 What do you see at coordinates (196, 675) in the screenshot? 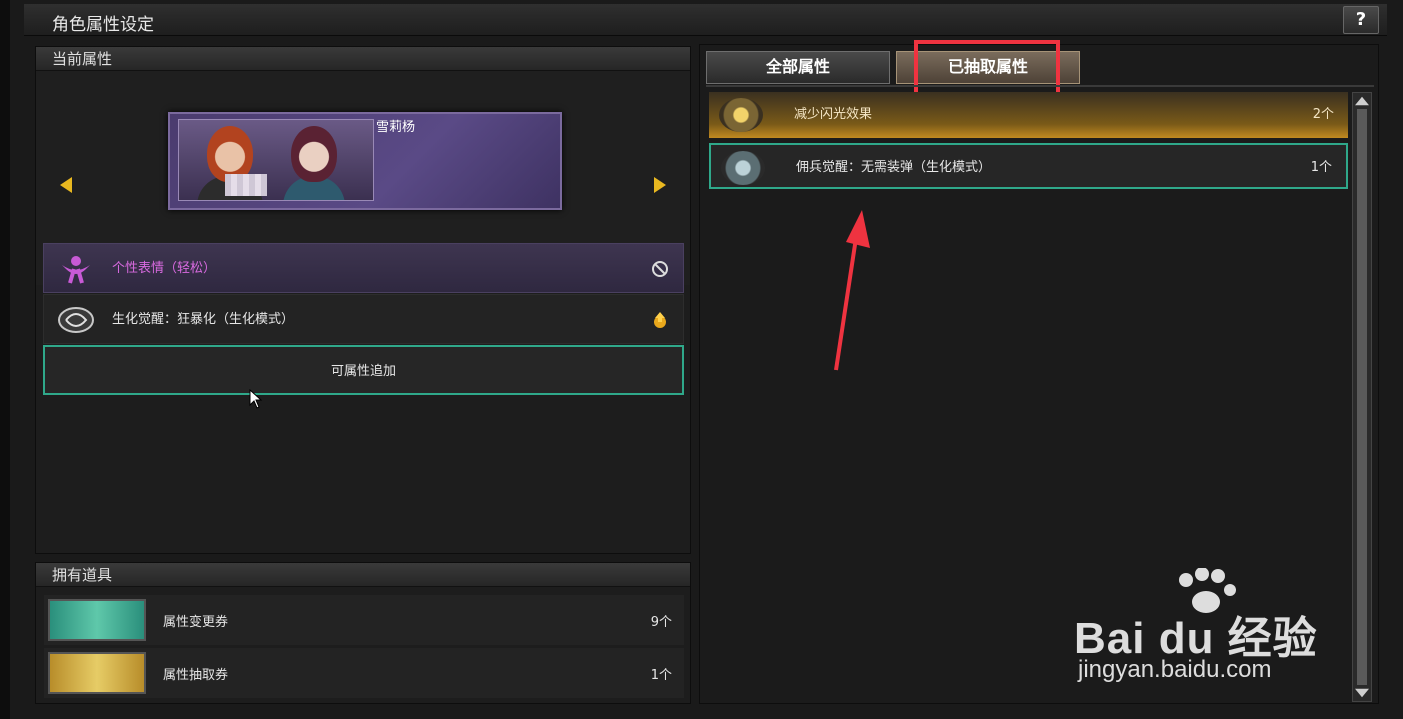
I see `item-name: 属性抽取券` at bounding box center [196, 675].